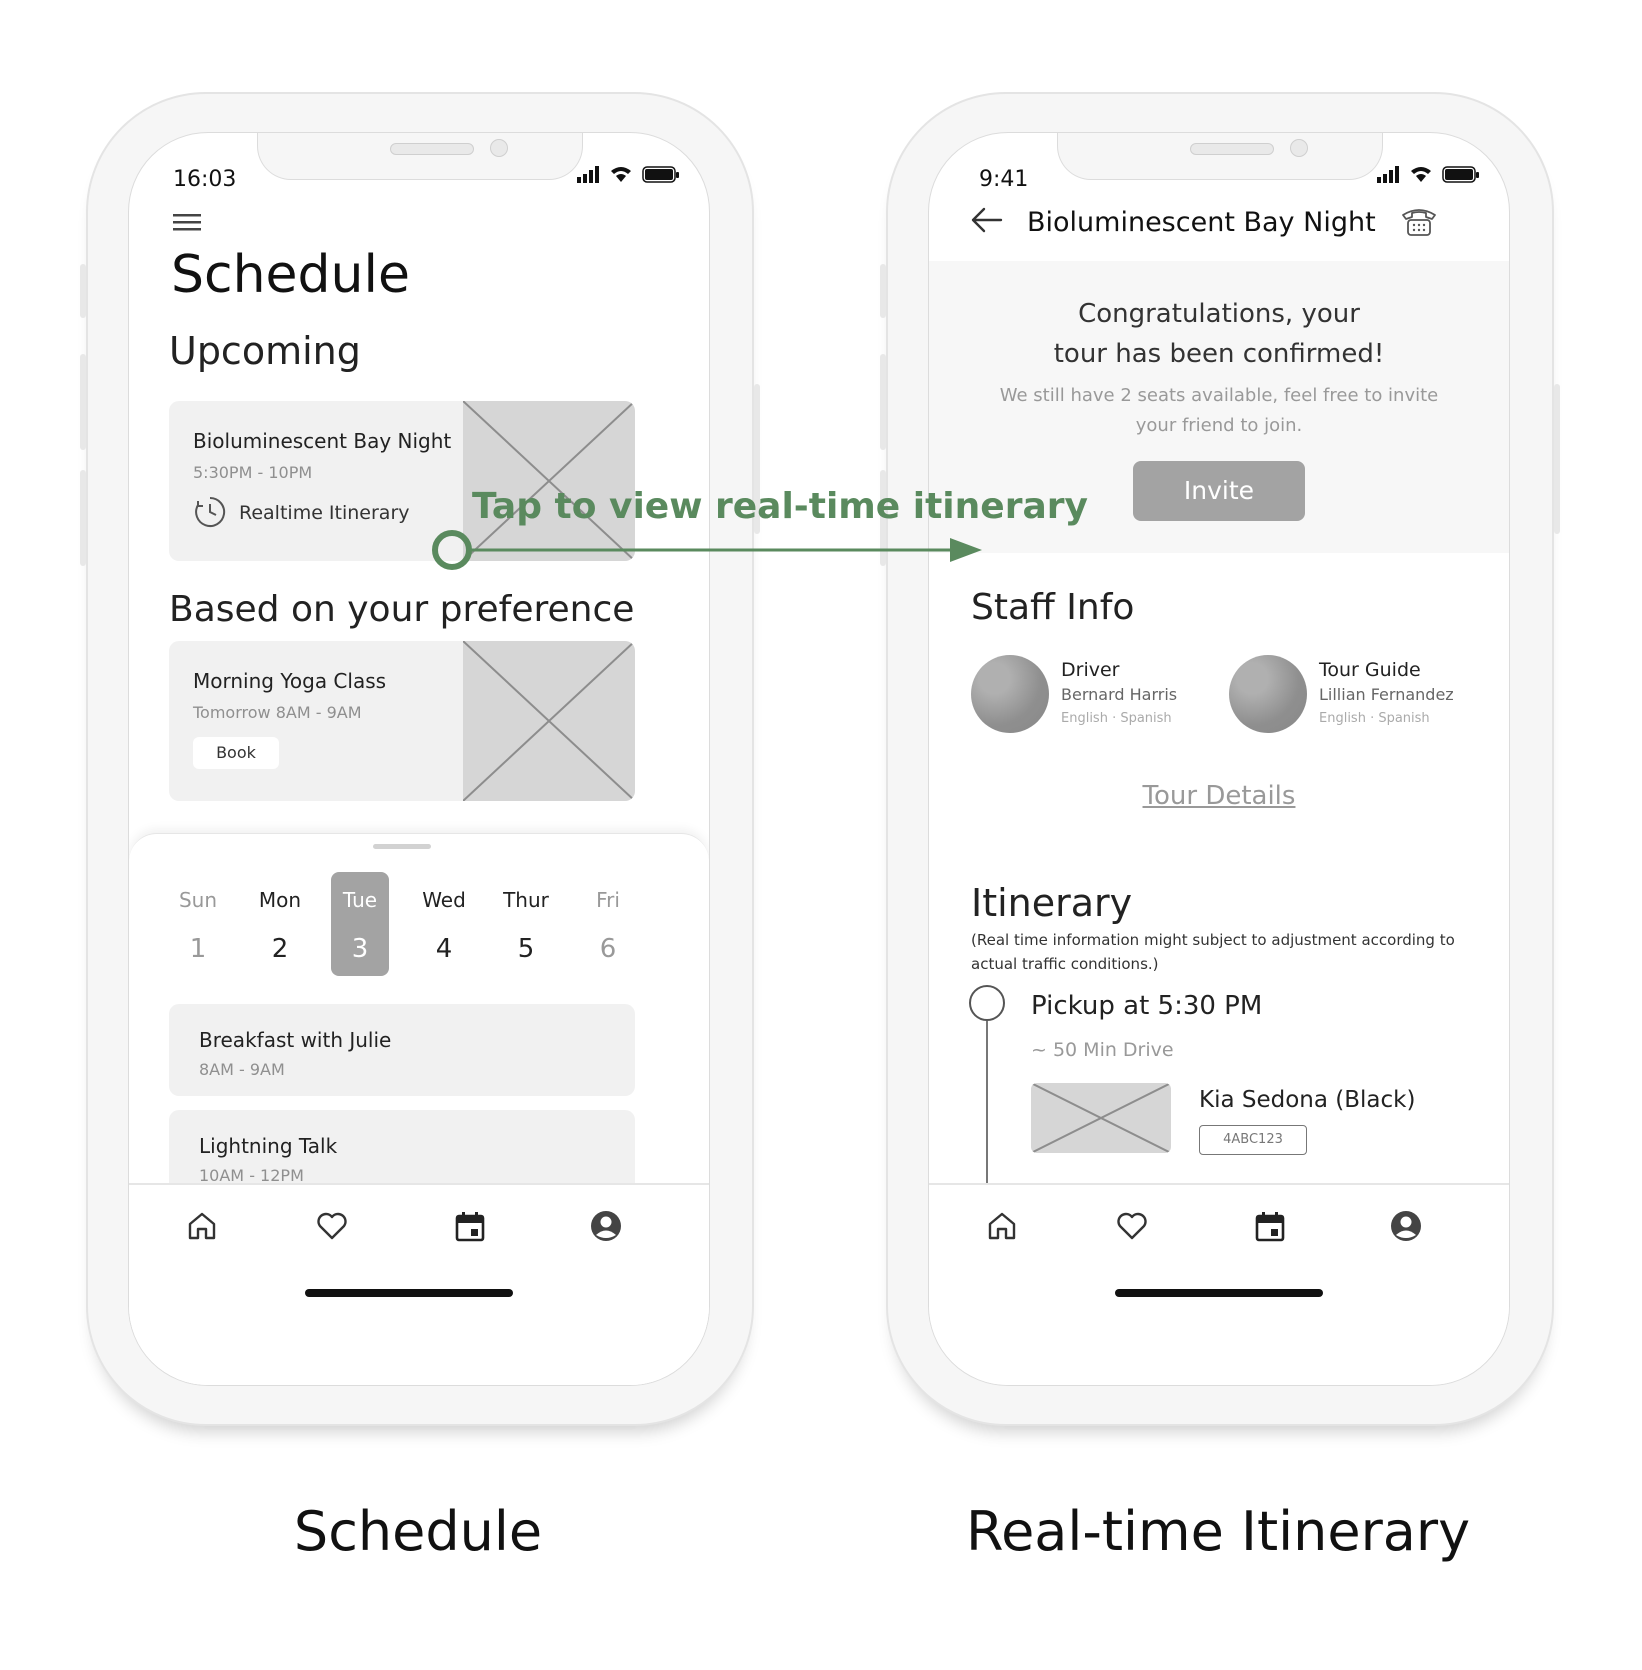 The width and height of the screenshot is (1642, 1670). Describe the element at coordinates (268, 1146) in the screenshot. I see `event-title: Lightning Talk` at that location.